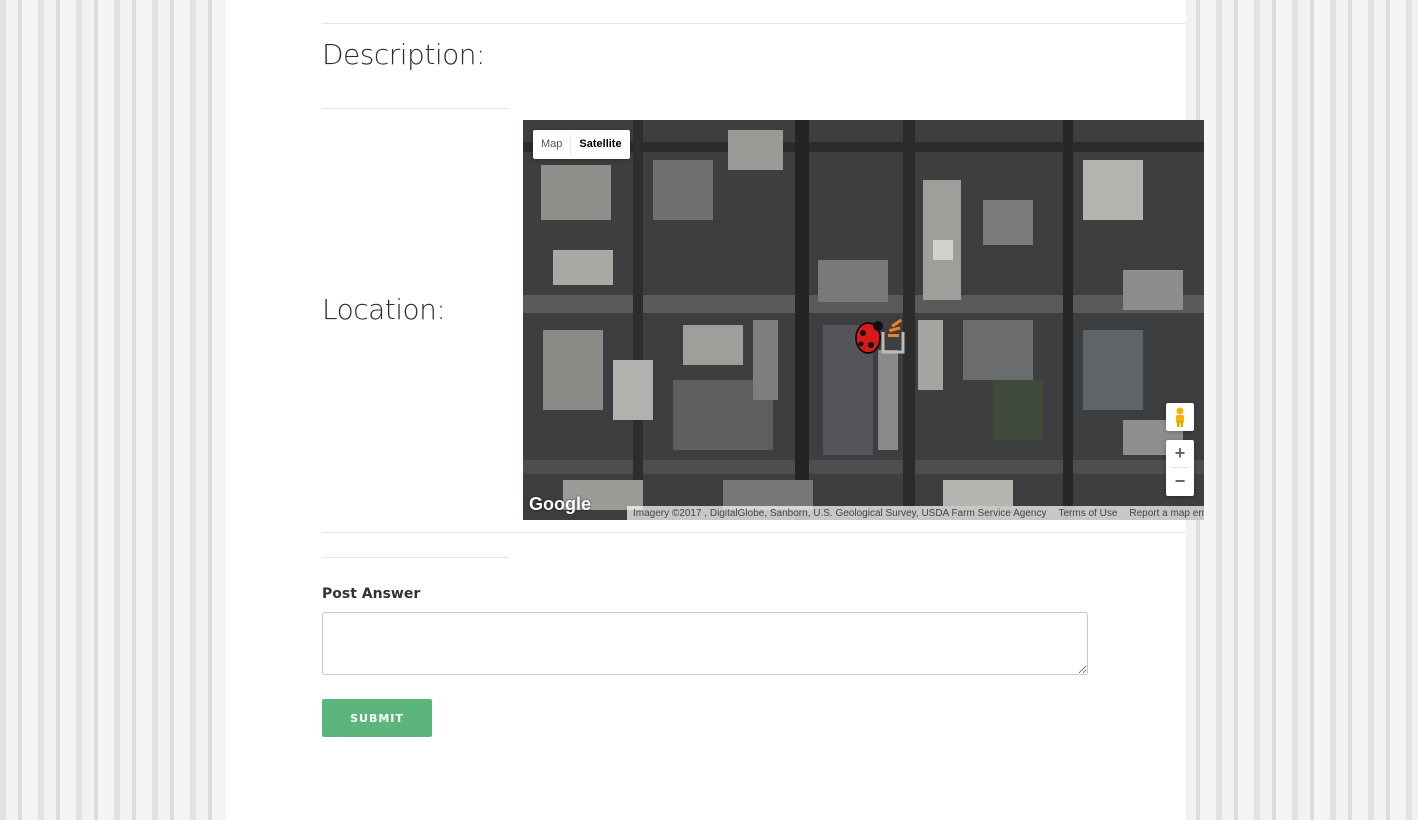 The height and width of the screenshot is (820, 1418). What do you see at coordinates (377, 718) in the screenshot?
I see `submit-button: SUBMIT` at bounding box center [377, 718].